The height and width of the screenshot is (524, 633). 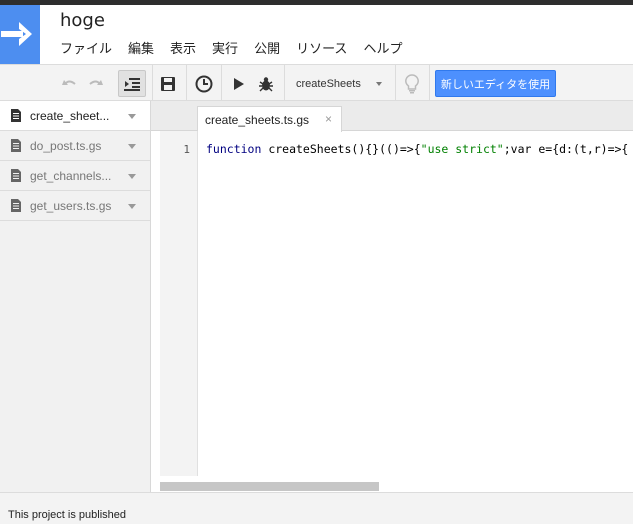 I want to click on debug-icon, so click(x=266, y=83).